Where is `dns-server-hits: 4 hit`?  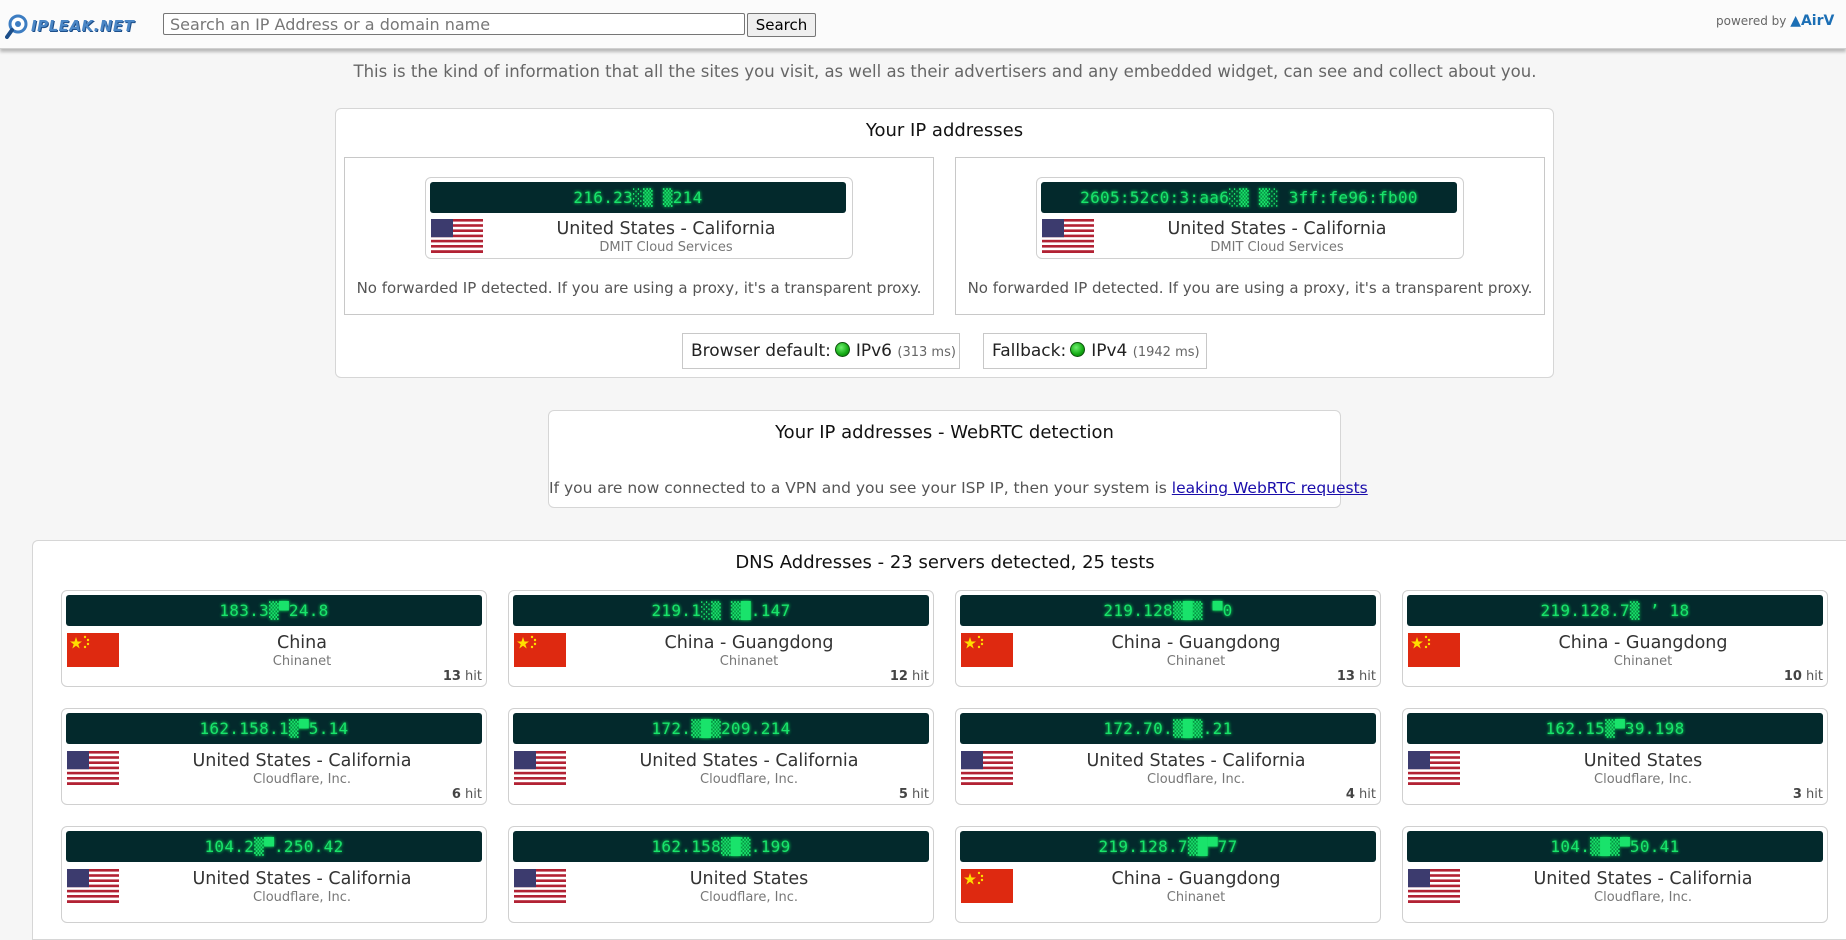
dns-server-hits: 4 hit is located at coordinates (1361, 794).